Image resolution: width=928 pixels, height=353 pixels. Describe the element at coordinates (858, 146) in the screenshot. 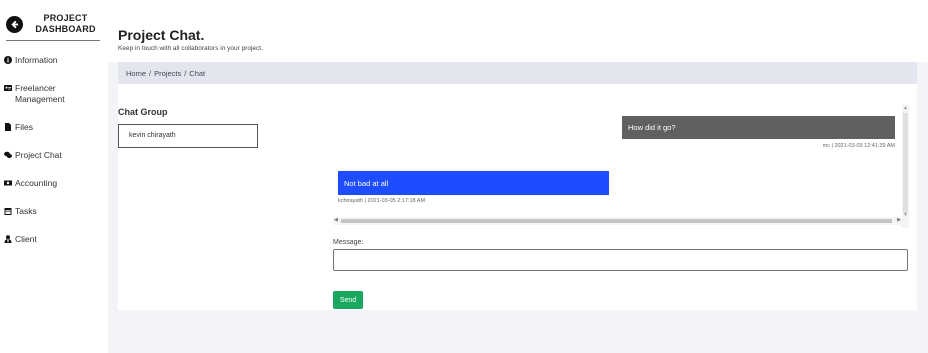

I see `message-meta: mc | 2021-03-03 12:41:39 AM` at that location.